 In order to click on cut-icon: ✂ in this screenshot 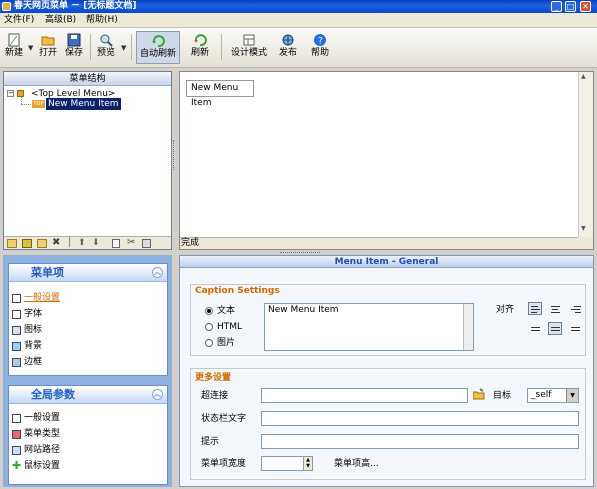, I will do `click(131, 243)`.